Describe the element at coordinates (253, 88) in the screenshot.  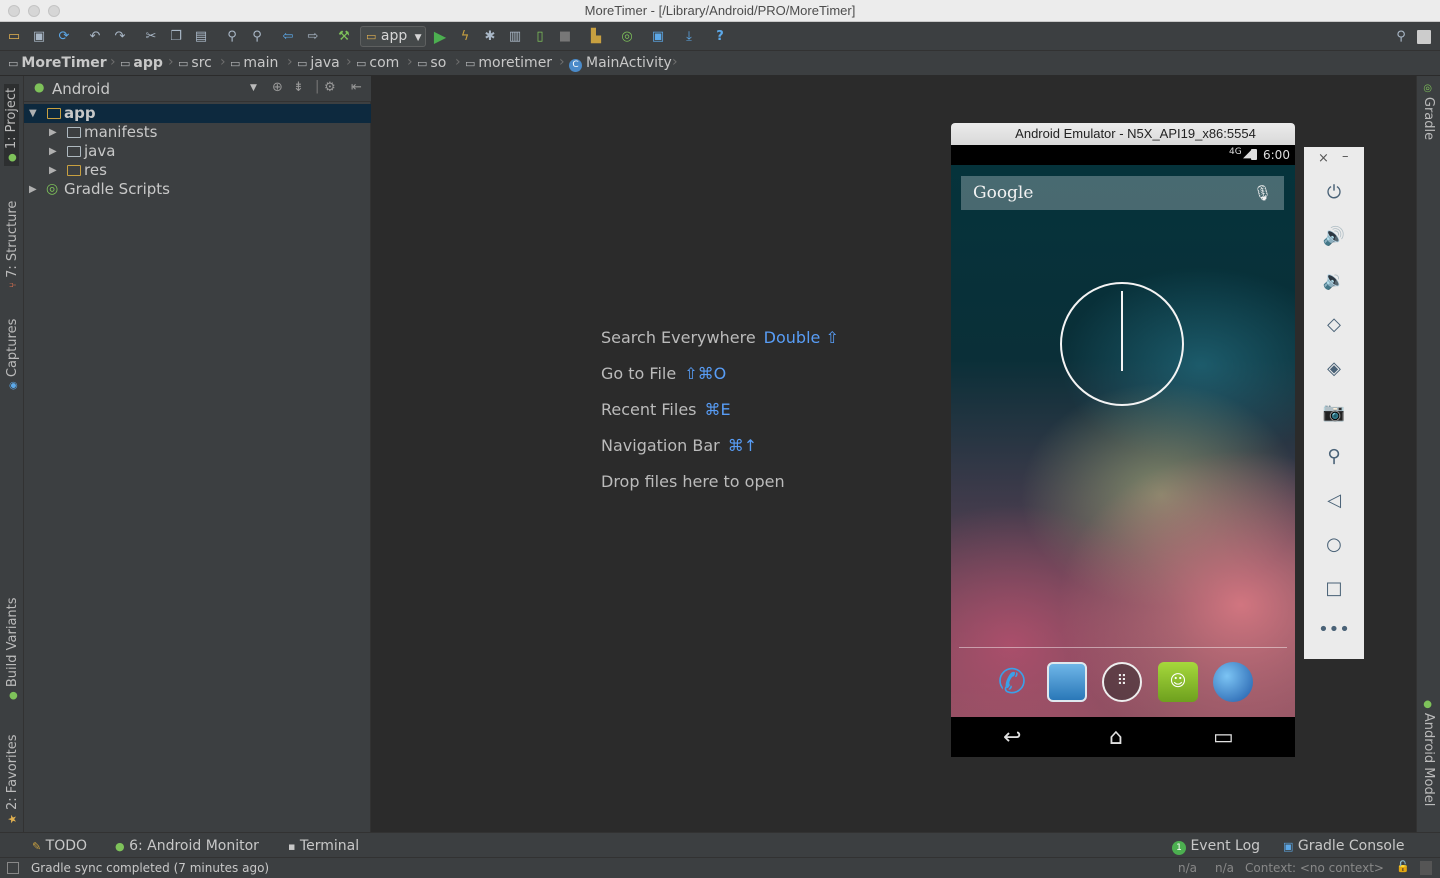
I see `chevron-down-icon: ▼` at that location.